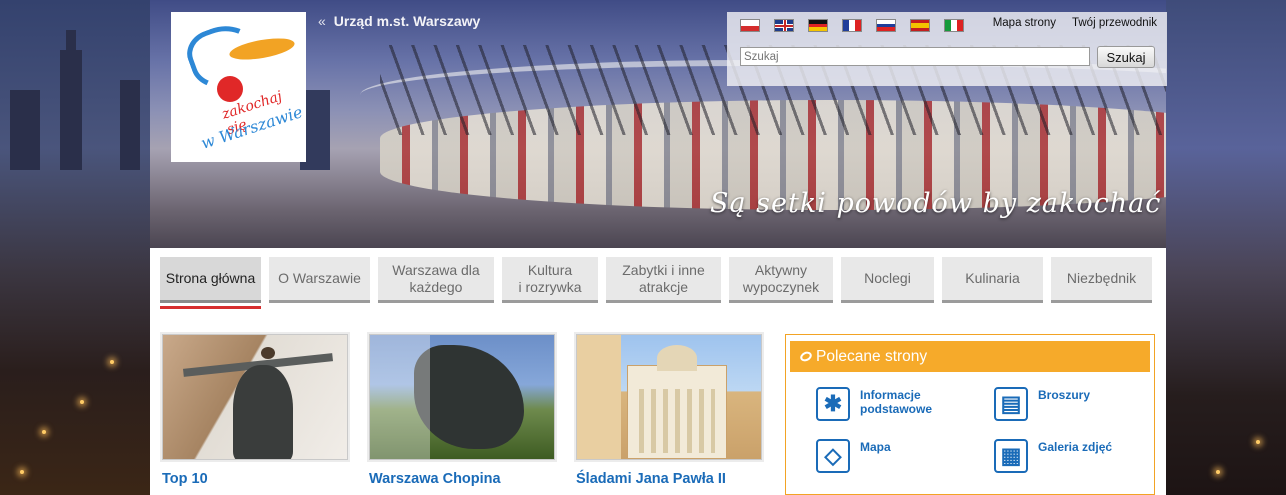 The height and width of the screenshot is (495, 1286). What do you see at coordinates (319, 280) in the screenshot?
I see `nav-about-warsaw: O Warszawie` at bounding box center [319, 280].